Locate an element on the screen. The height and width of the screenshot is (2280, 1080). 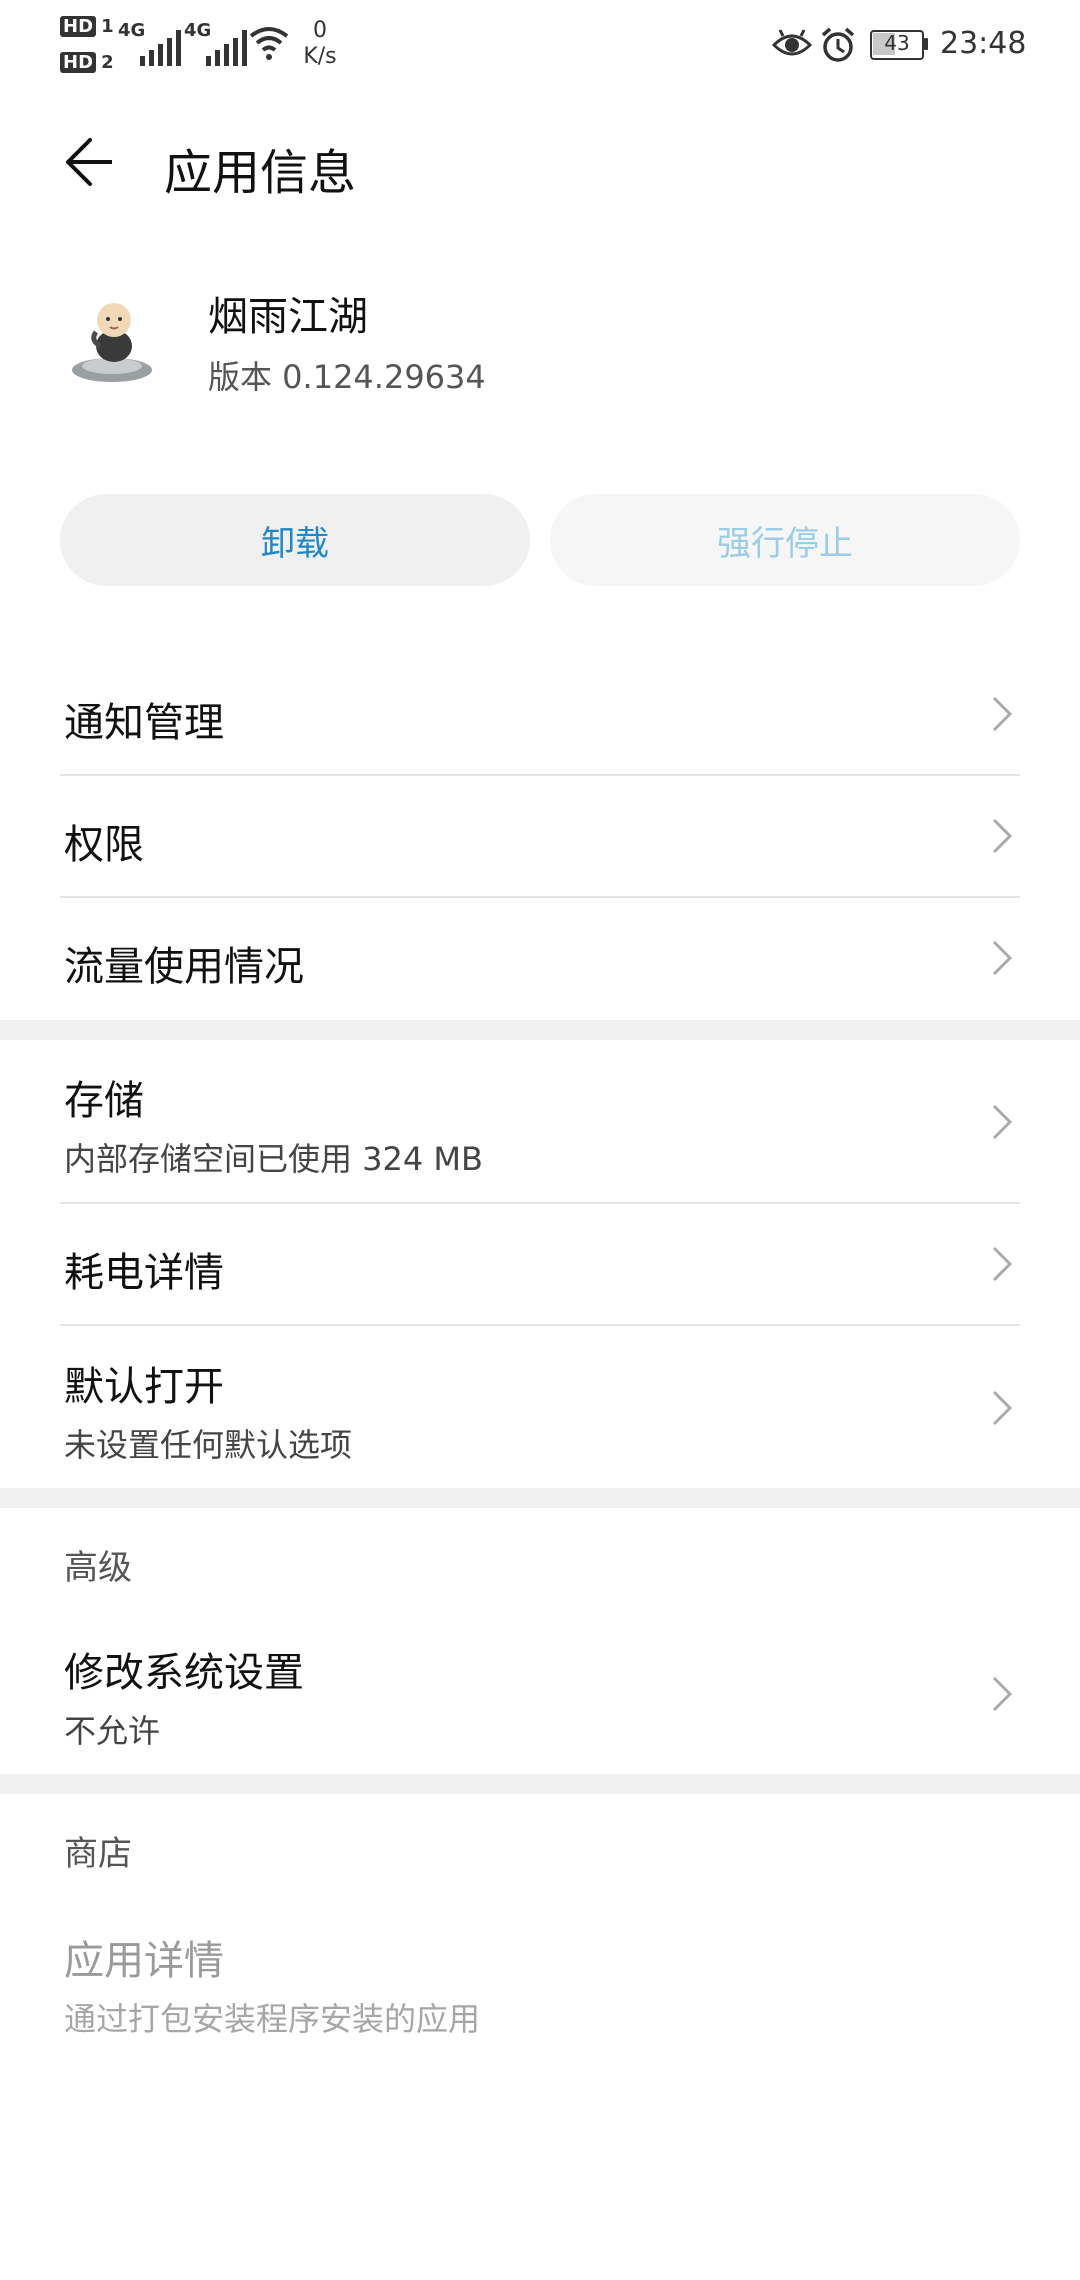
list-item-data-usage: 流量使用情况 is located at coordinates (540, 958).